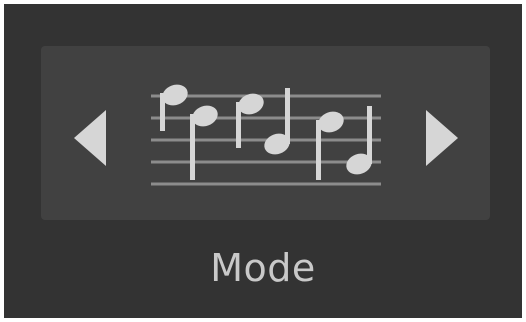 The width and height of the screenshot is (526, 322). I want to click on triangle-left-icon, so click(90, 138).